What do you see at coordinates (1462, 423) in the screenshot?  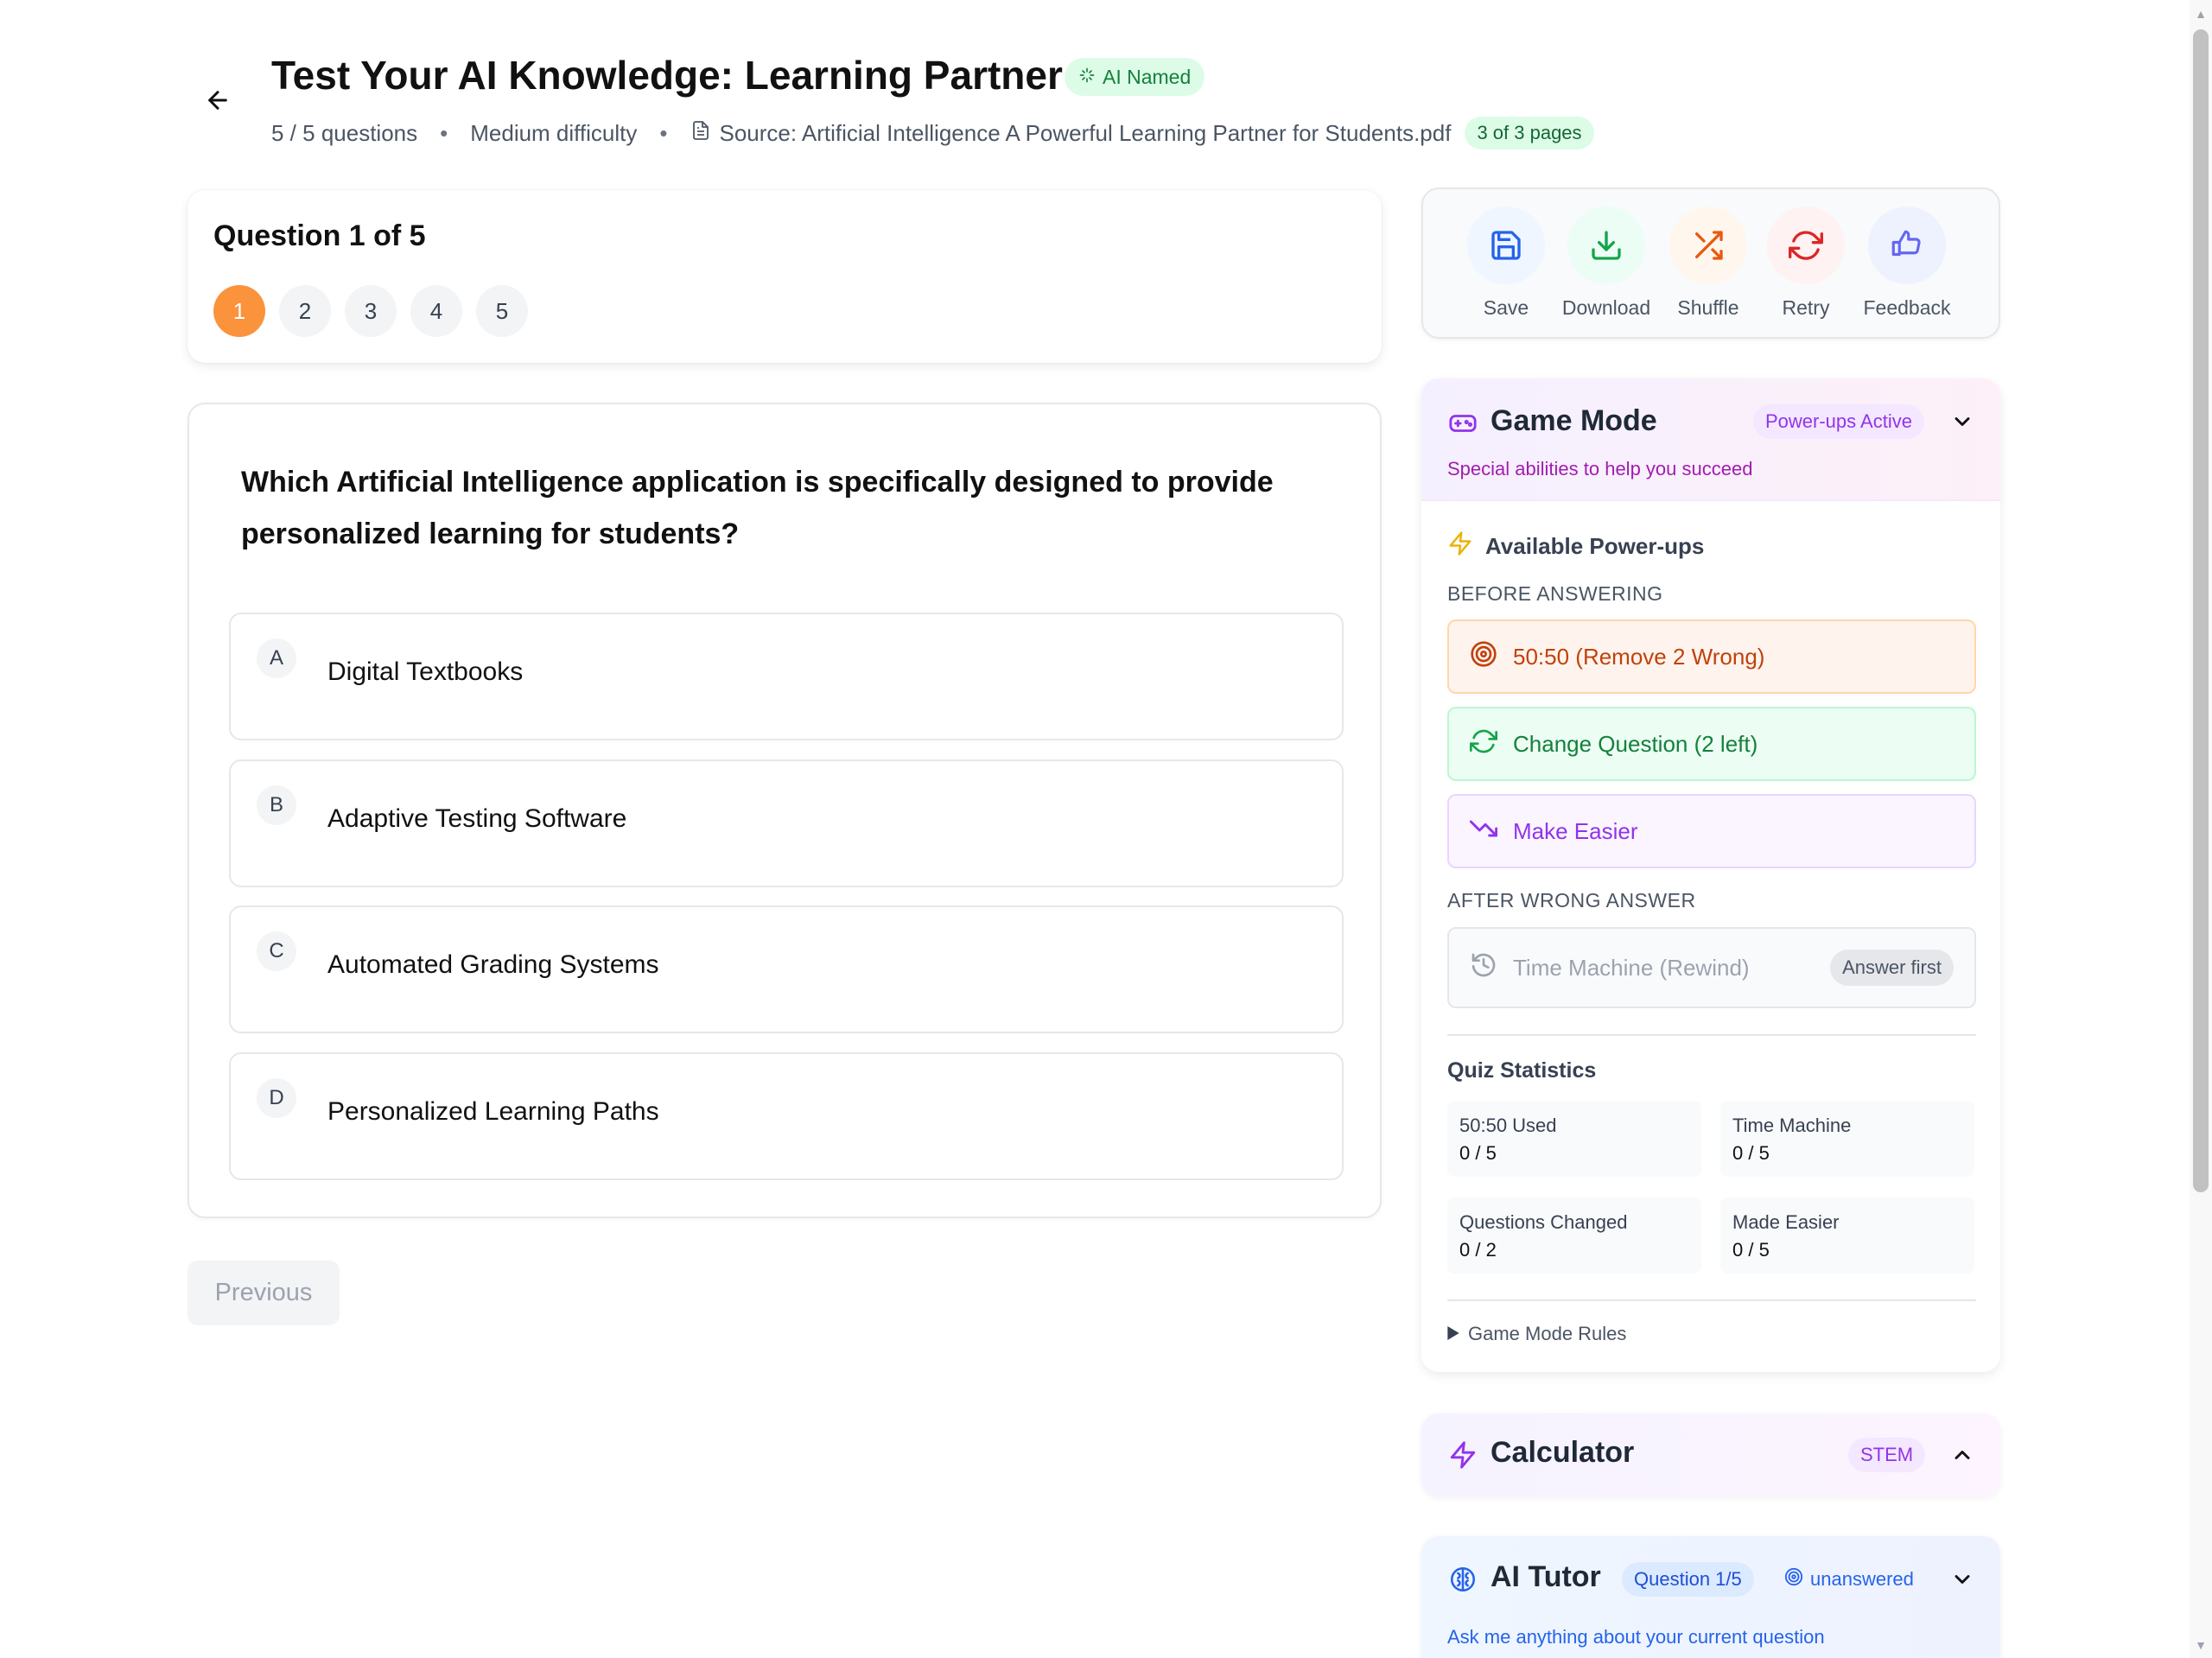 I see `gamepad-icon` at bounding box center [1462, 423].